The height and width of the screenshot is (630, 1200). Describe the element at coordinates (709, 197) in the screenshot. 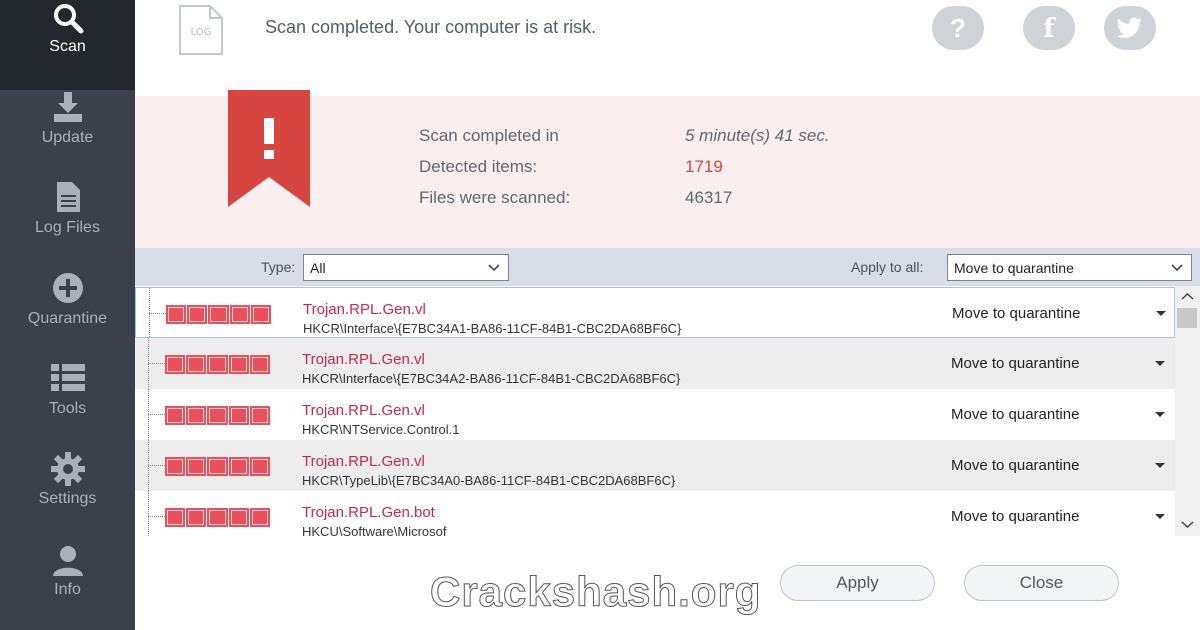

I see `files-scanned-value: 46317` at that location.